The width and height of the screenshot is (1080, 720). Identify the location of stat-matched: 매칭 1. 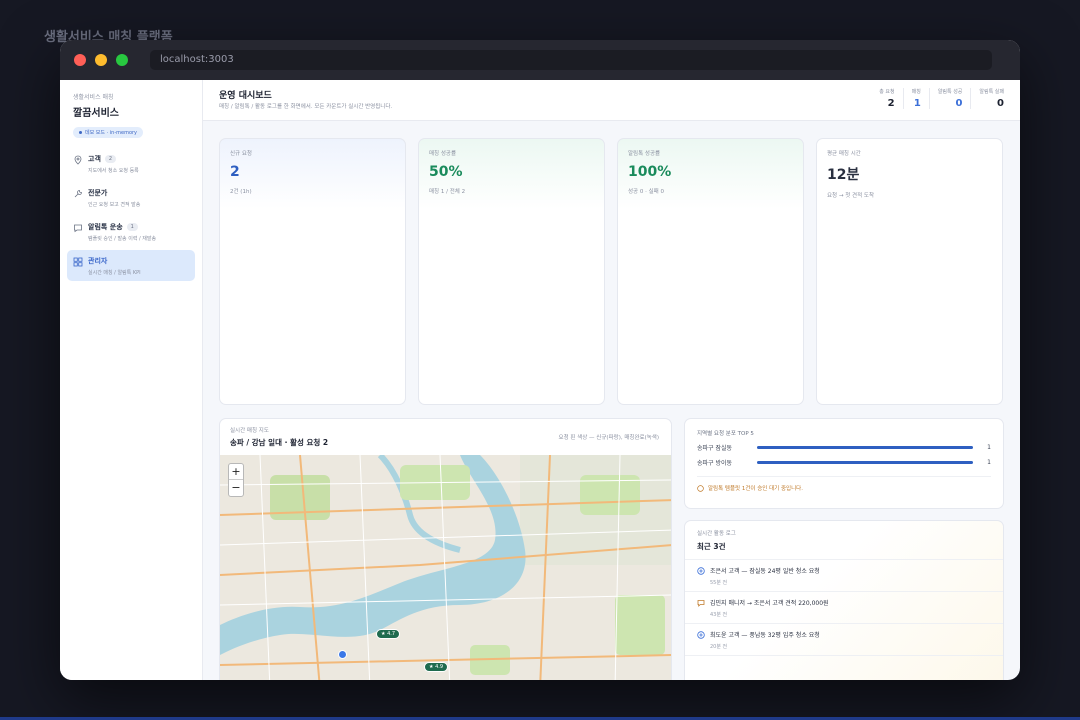
(917, 98).